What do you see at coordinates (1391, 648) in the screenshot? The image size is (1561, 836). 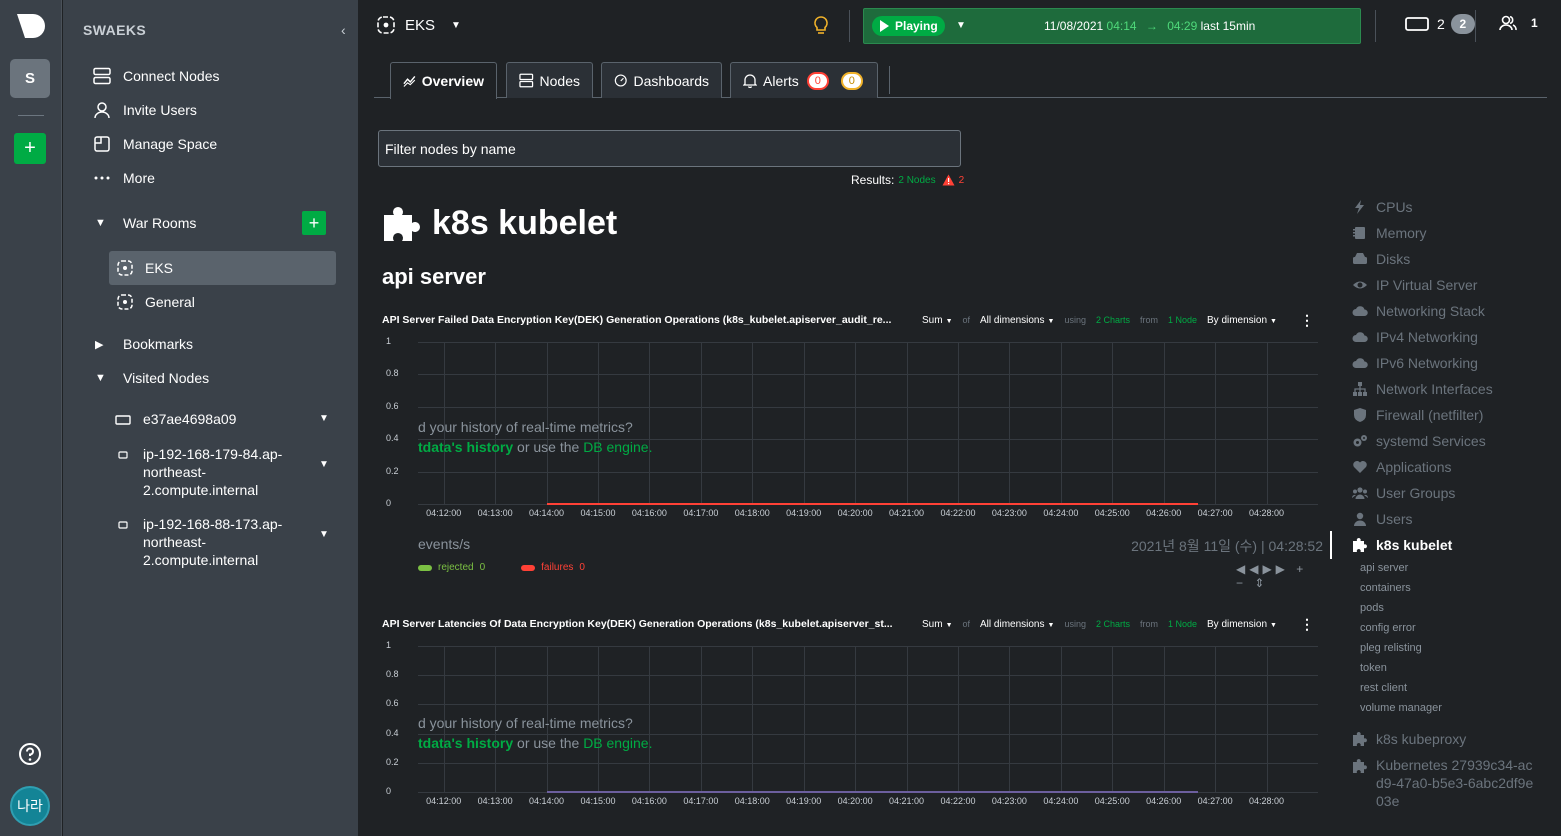 I see `nav-subitem-pleg-relisting: pleg relisting` at bounding box center [1391, 648].